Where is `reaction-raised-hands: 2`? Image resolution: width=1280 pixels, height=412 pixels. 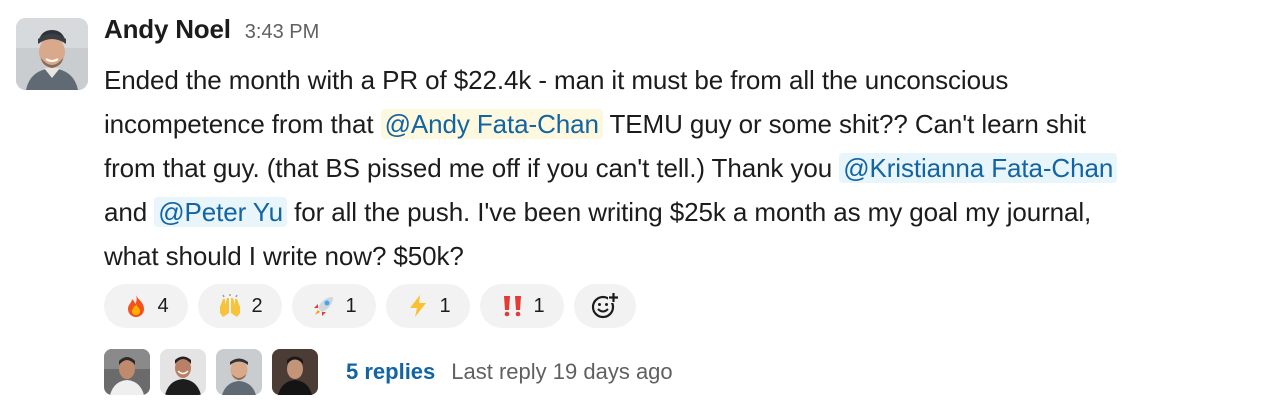 reaction-raised-hands: 2 is located at coordinates (240, 306).